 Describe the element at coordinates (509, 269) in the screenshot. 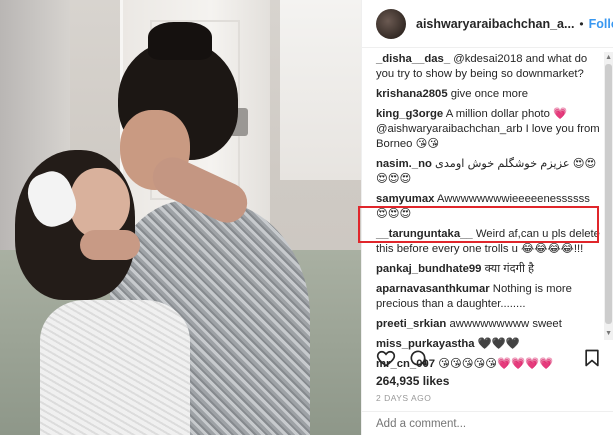

I see `comment-text: क्या गंदगी है` at that location.